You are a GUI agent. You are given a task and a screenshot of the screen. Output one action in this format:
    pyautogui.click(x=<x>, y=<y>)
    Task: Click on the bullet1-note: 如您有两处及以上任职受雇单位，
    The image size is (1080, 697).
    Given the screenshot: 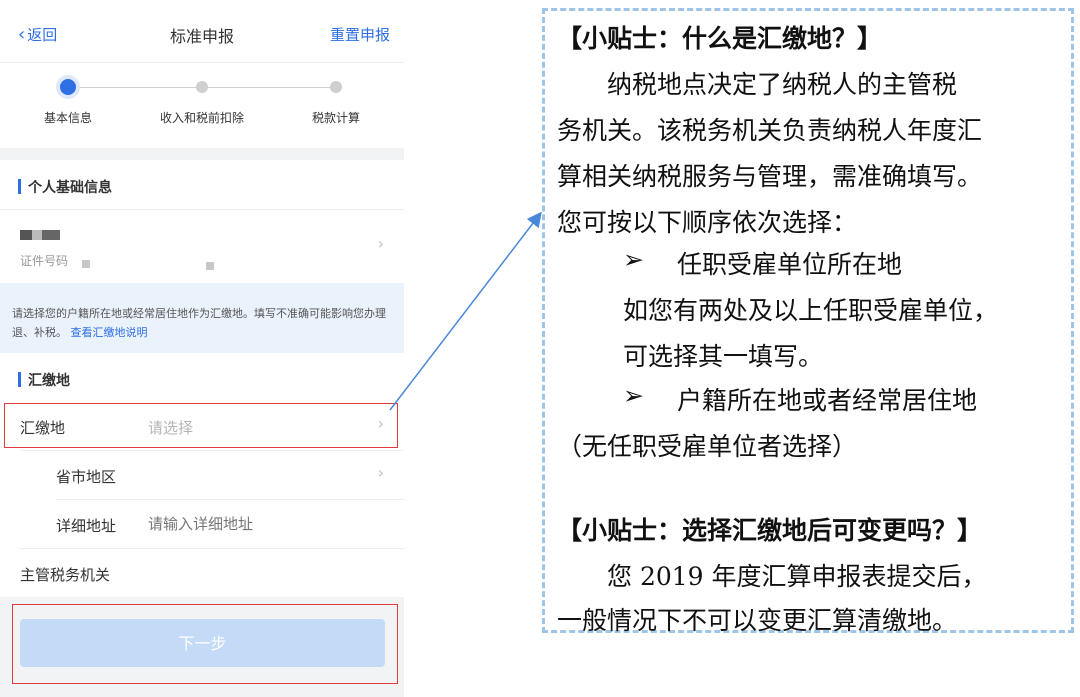 What is the action you would take?
    pyautogui.click(x=811, y=310)
    